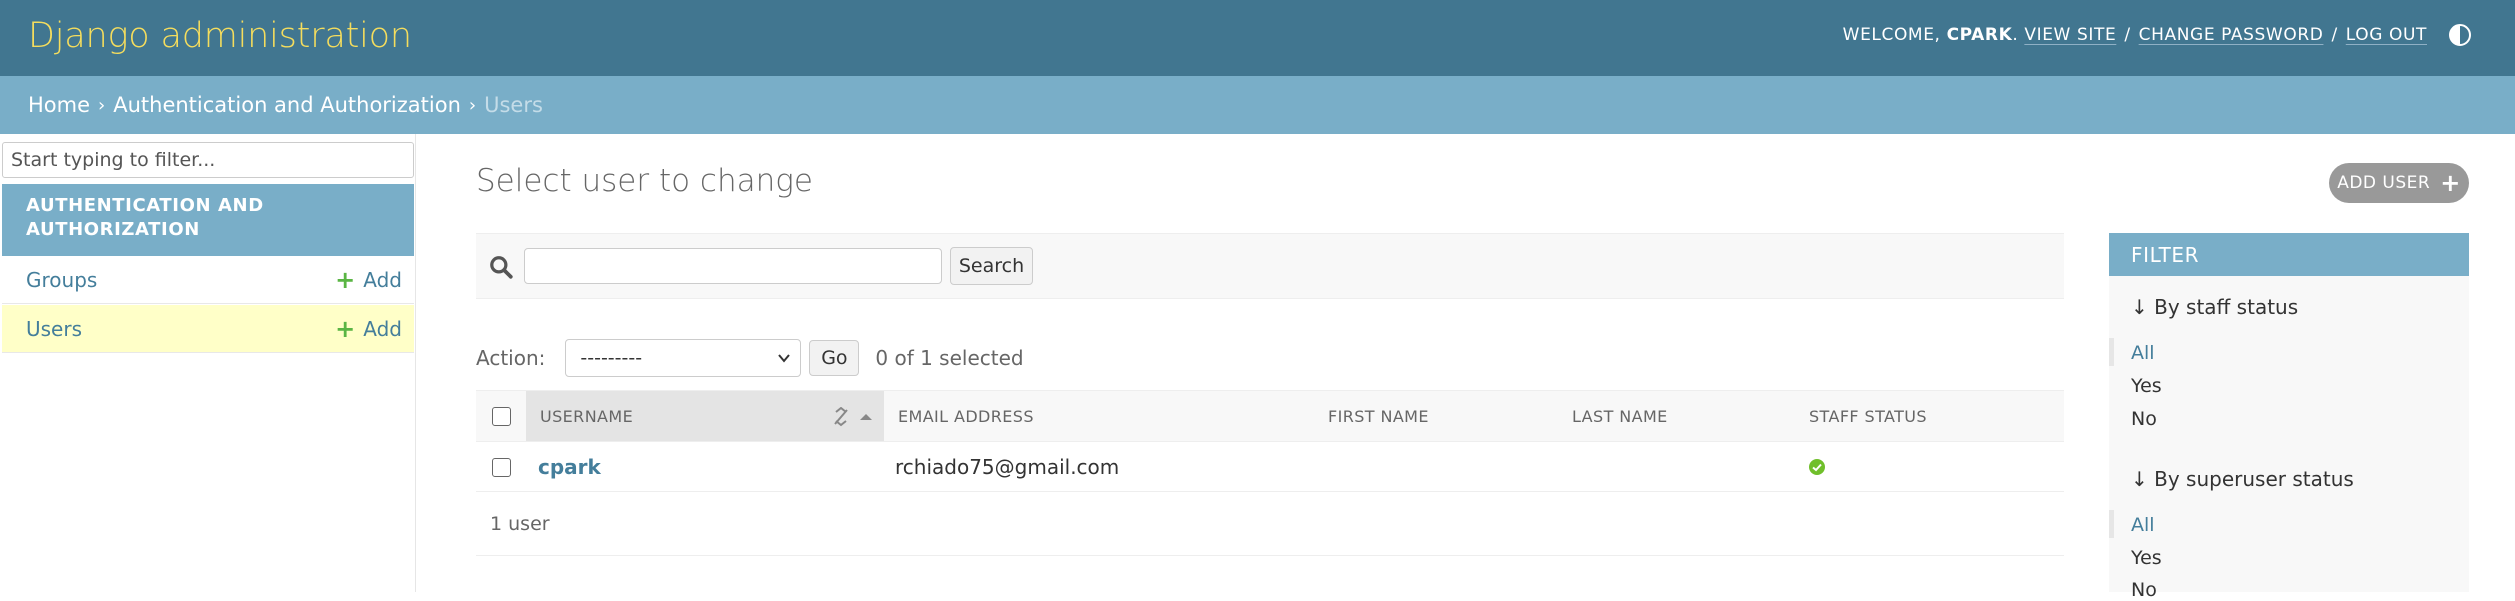 The height and width of the screenshot is (601, 2515). I want to click on result-count: 1 user, so click(520, 523).